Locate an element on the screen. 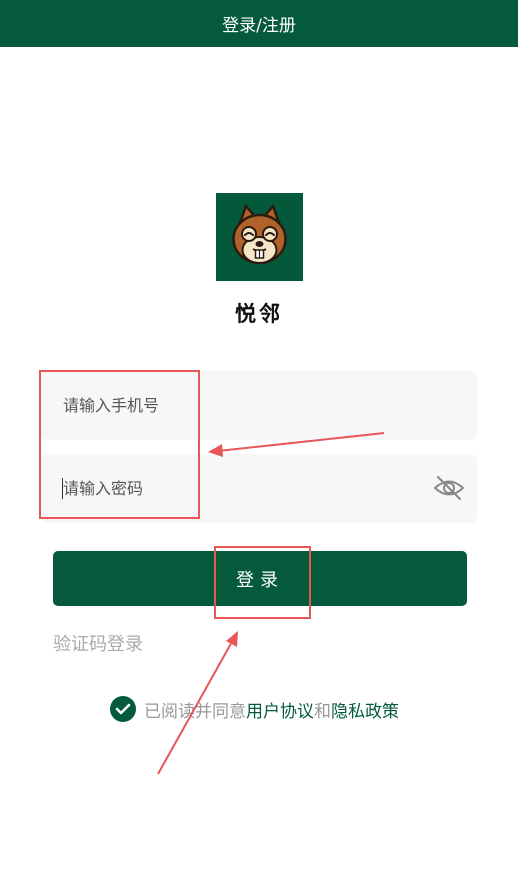  annotation-box-login is located at coordinates (262, 582).